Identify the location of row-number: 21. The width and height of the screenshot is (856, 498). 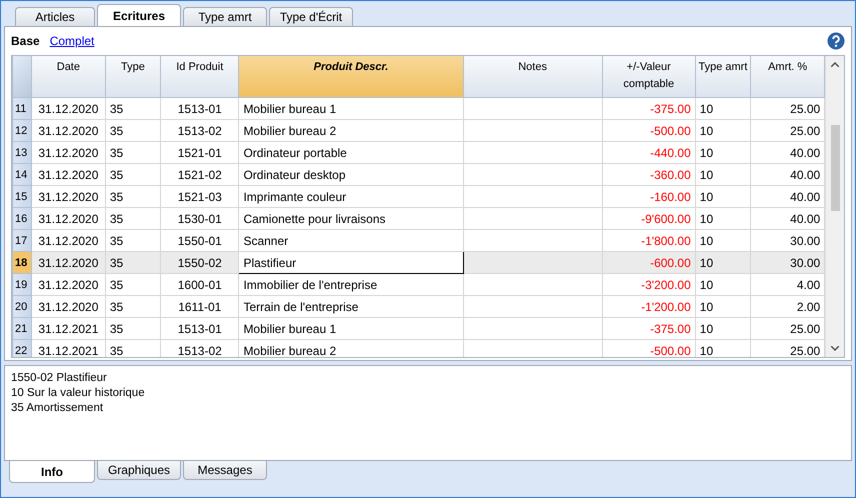
(22, 329).